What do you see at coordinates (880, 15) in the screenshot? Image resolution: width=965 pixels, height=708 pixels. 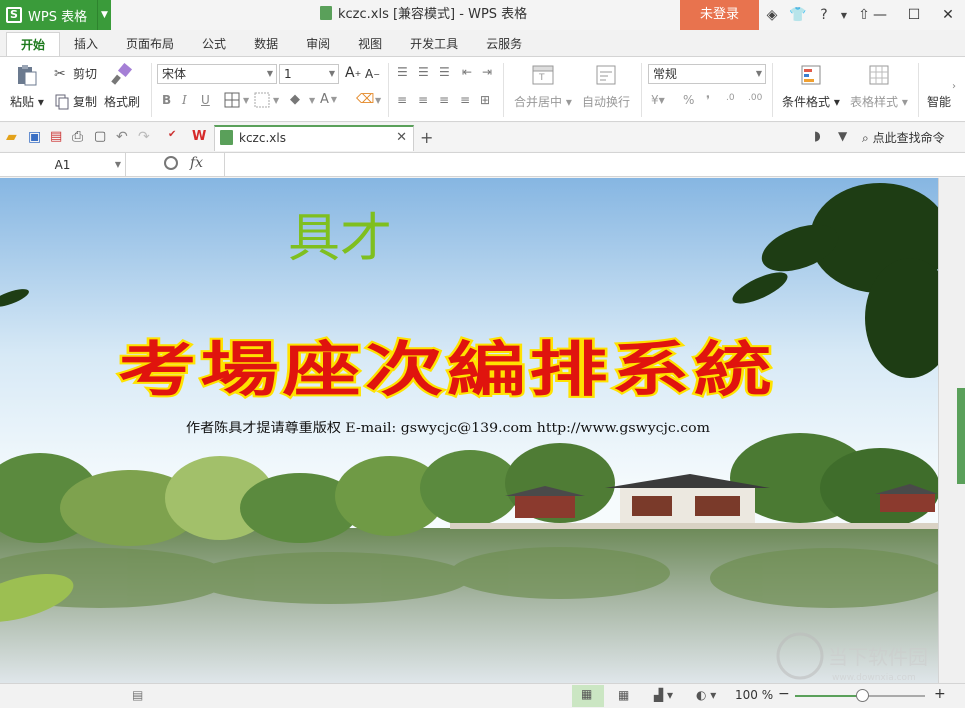 I see `minimize-icon: —` at bounding box center [880, 15].